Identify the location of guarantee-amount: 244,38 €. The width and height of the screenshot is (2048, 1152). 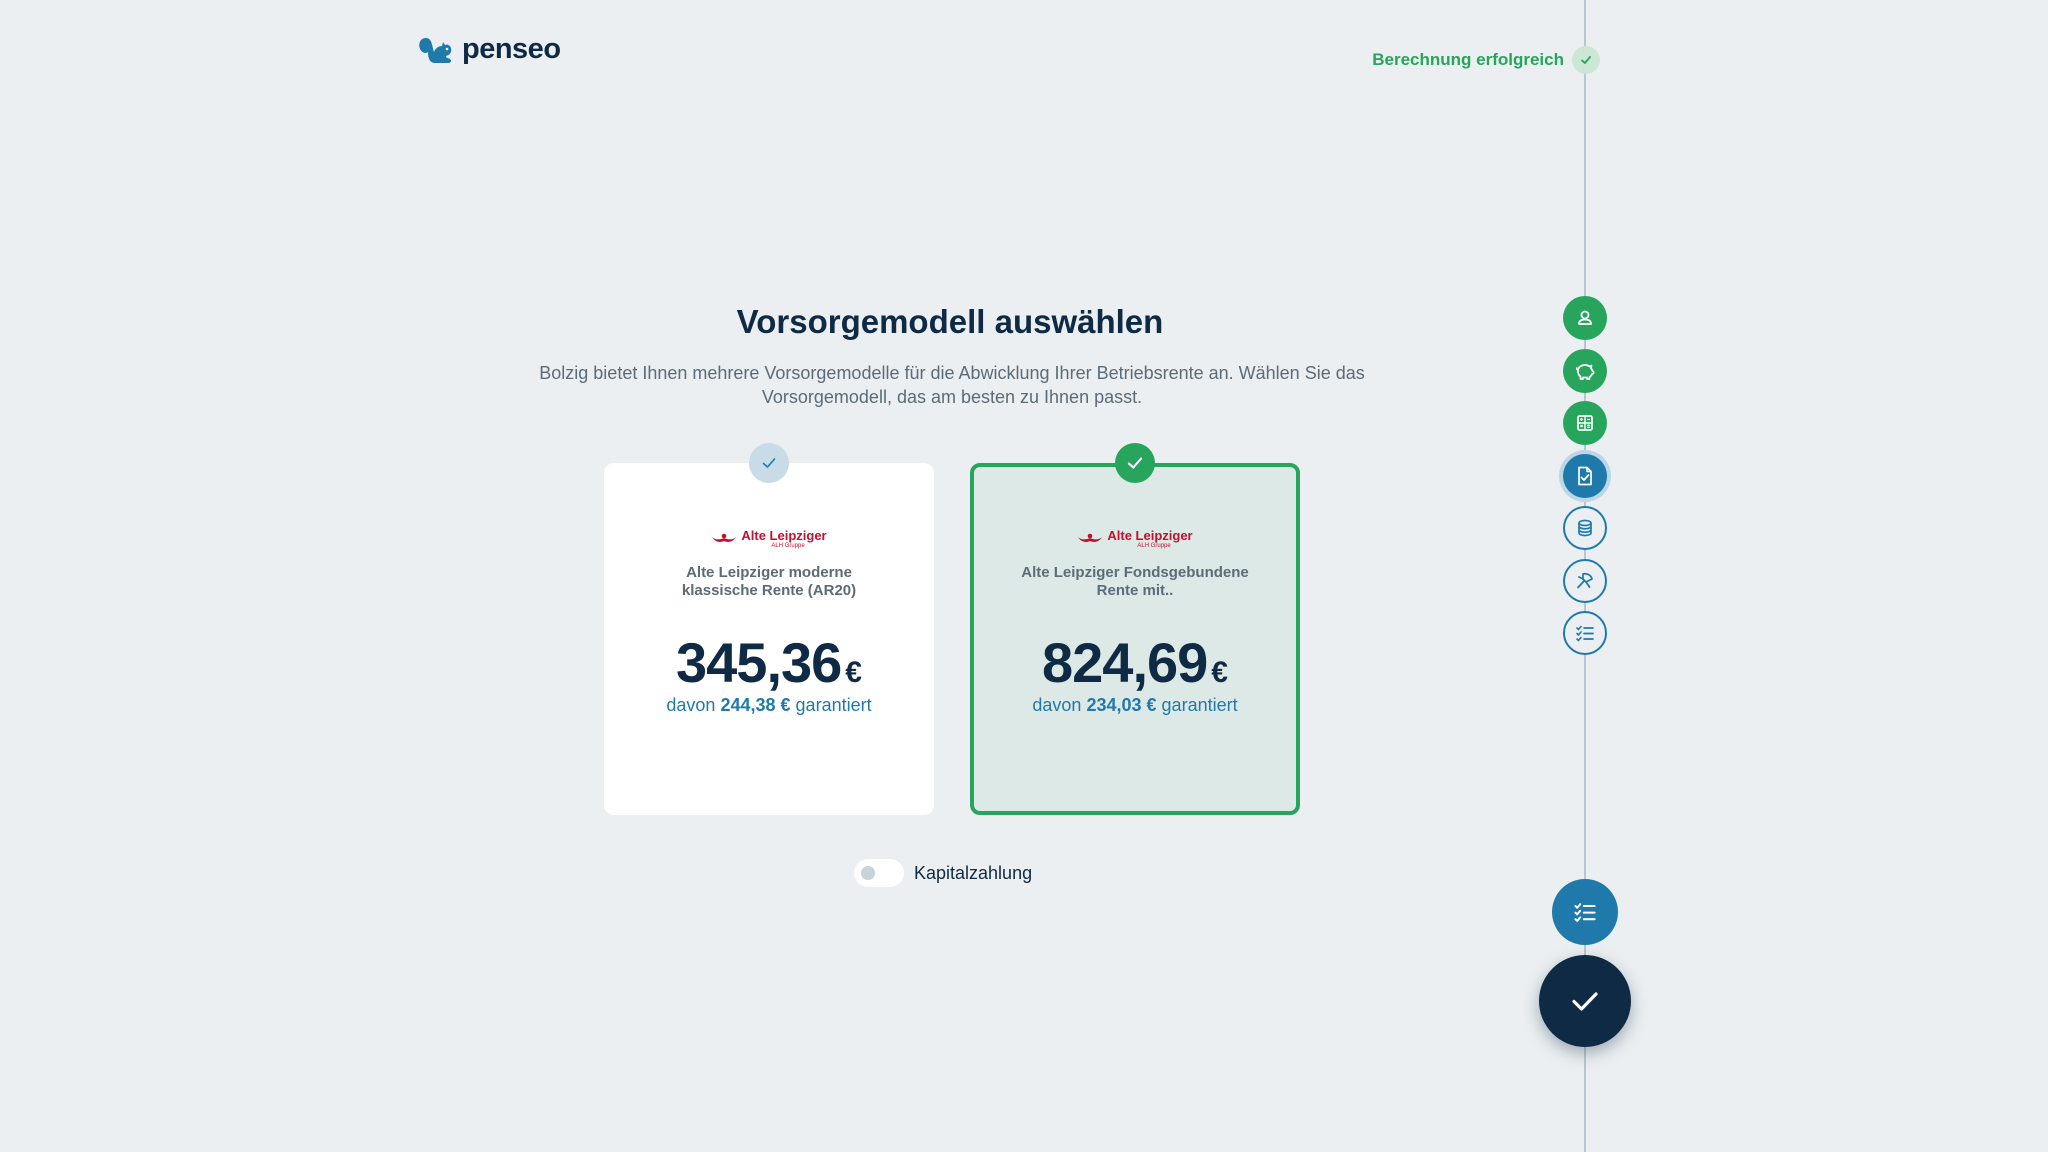
(755, 705).